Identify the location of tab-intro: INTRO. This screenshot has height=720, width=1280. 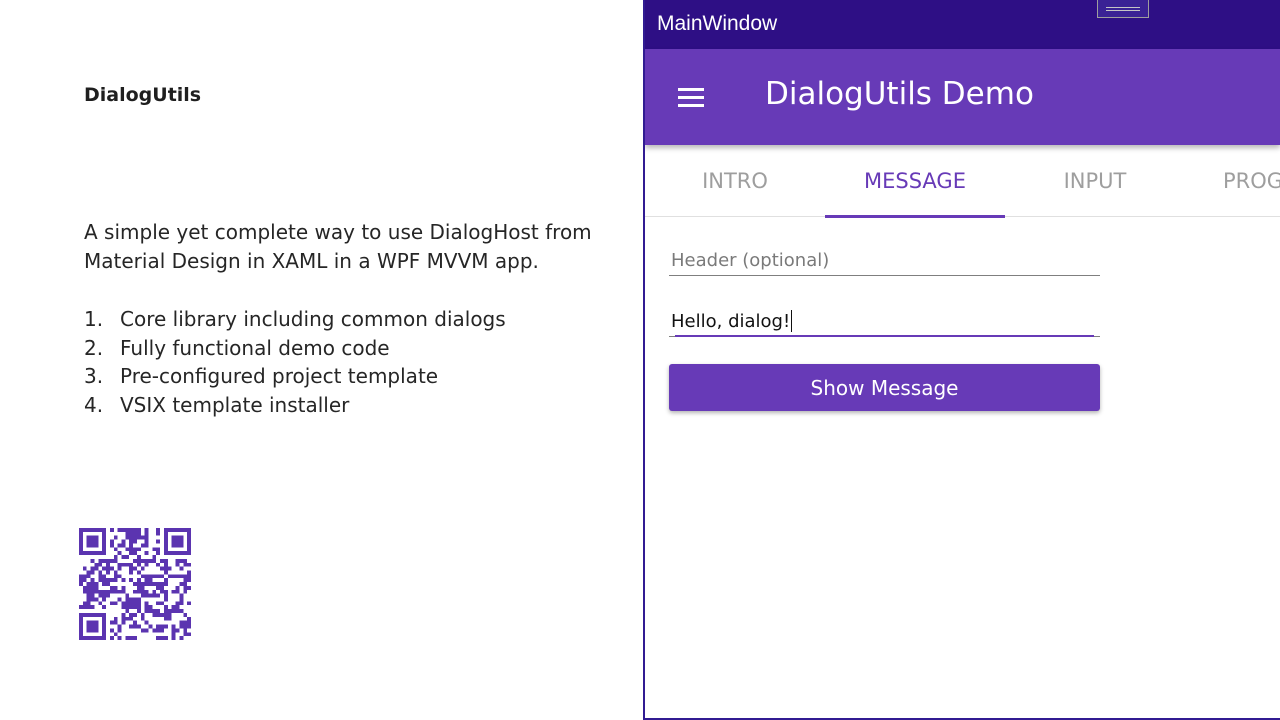
(735, 181).